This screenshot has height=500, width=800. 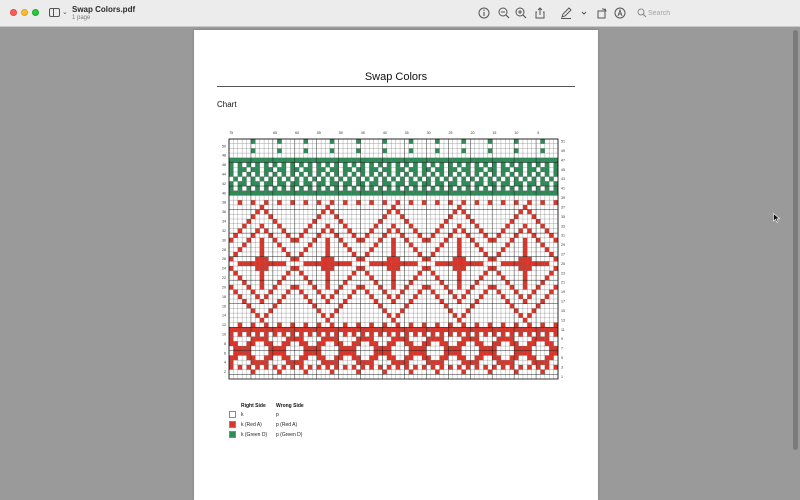 I want to click on chart-row-label-right: 41, so click(x=563, y=189).